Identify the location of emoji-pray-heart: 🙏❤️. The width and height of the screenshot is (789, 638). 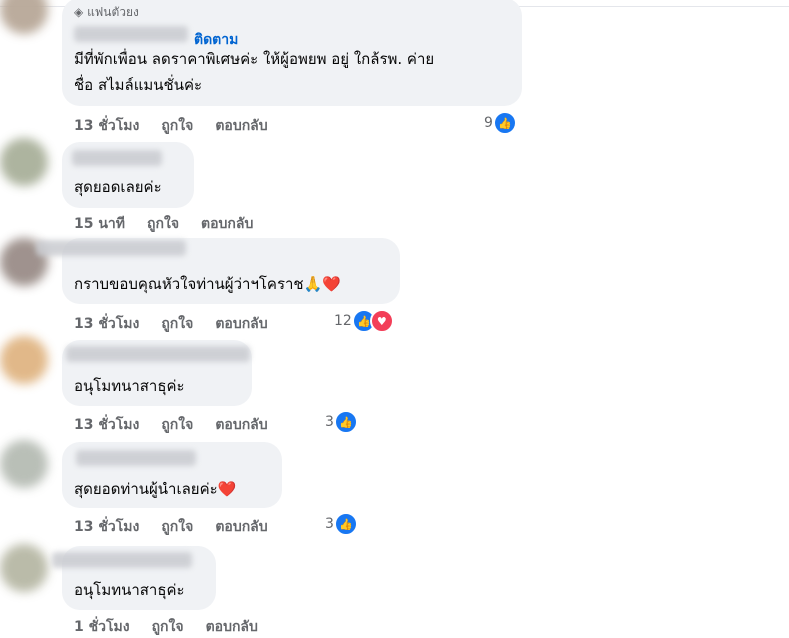
(322, 284).